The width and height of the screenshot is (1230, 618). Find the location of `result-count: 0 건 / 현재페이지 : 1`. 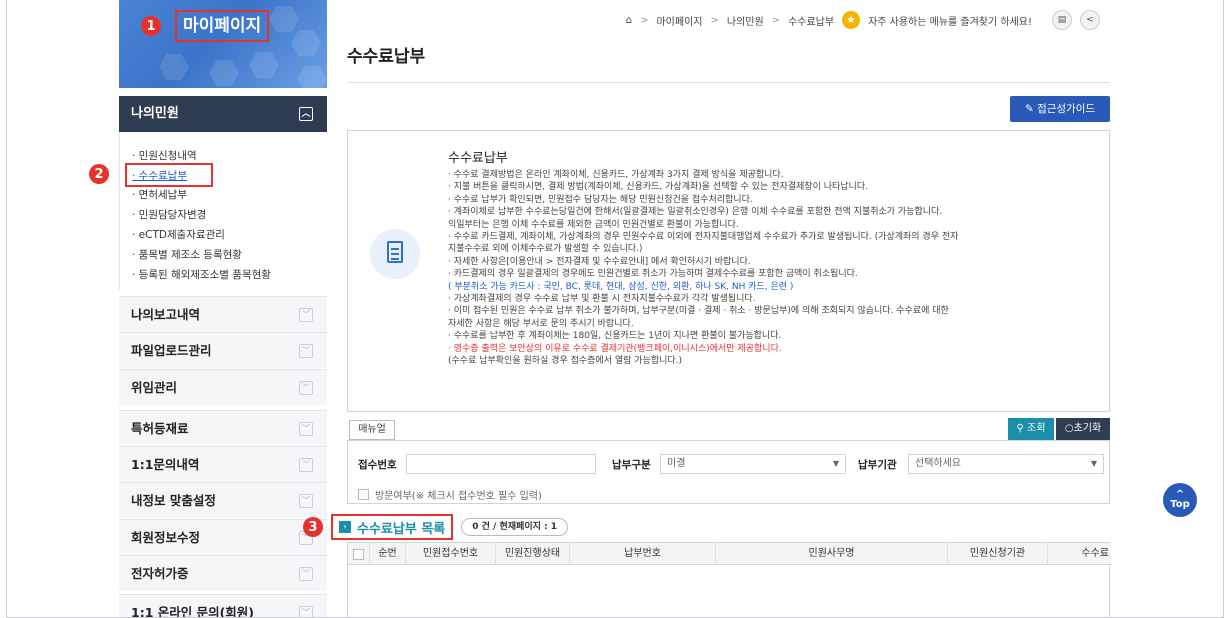

result-count: 0 건 / 현재페이지 : 1 is located at coordinates (515, 527).